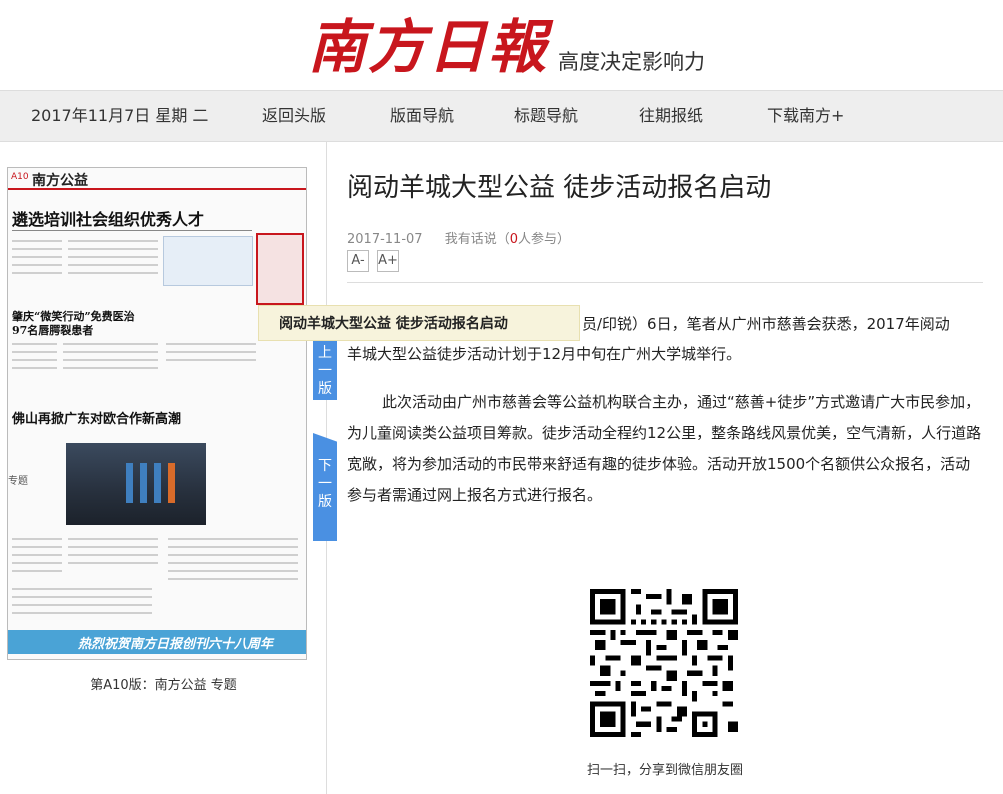  I want to click on article-meta: 2017-11-07 我有话说（0人参与）, so click(458, 237).